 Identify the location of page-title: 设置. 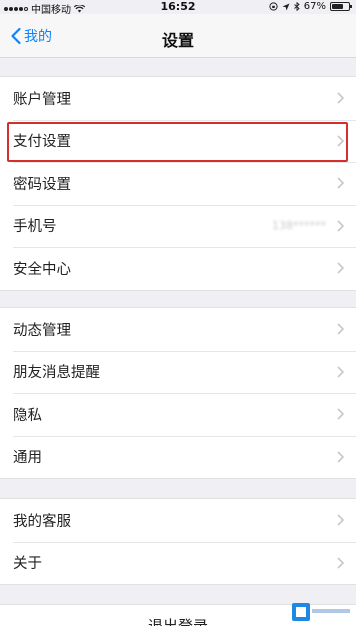
(177, 40).